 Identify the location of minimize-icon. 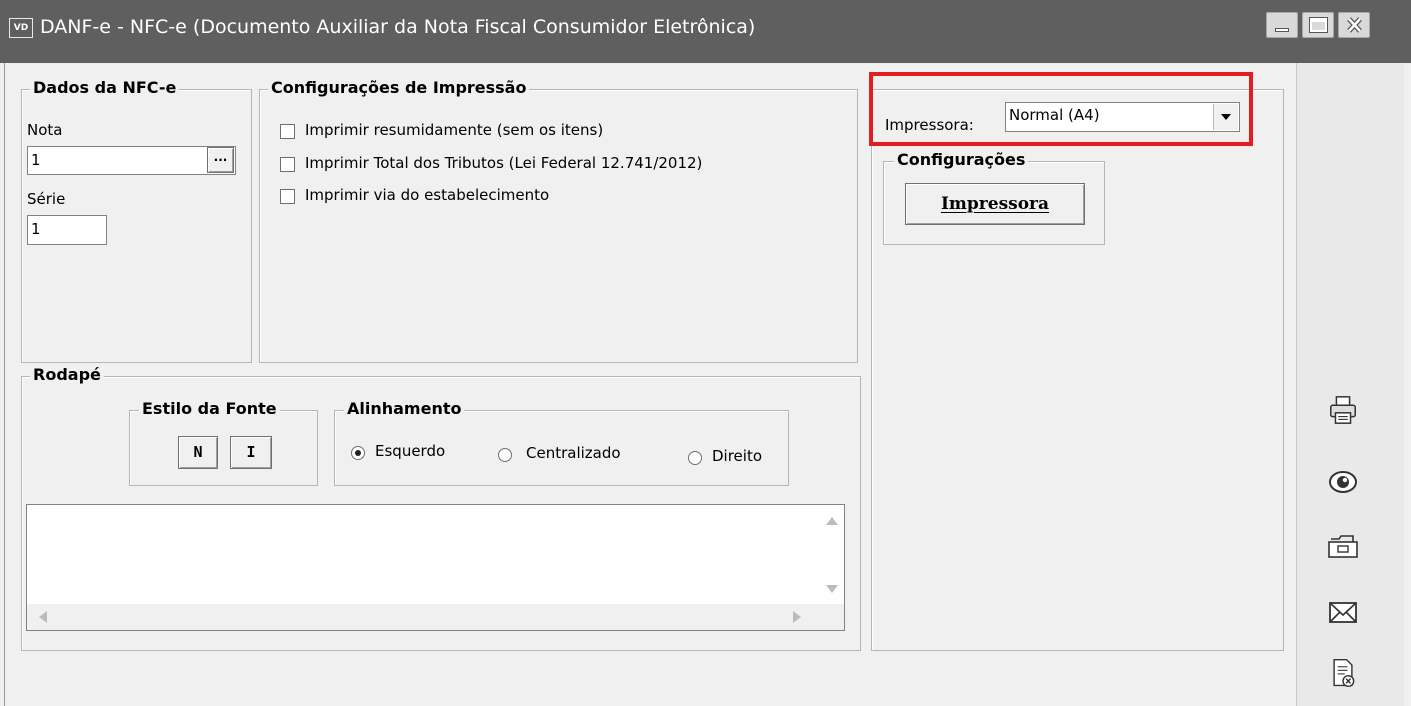
(1282, 30).